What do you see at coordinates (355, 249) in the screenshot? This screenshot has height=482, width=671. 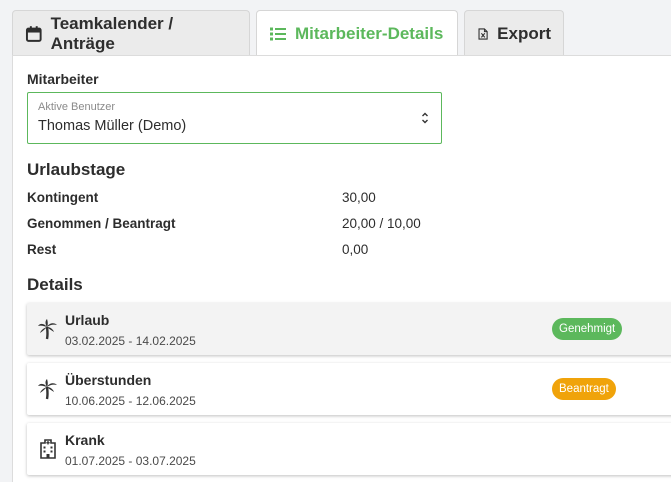 I see `rest-value: 0,00` at bounding box center [355, 249].